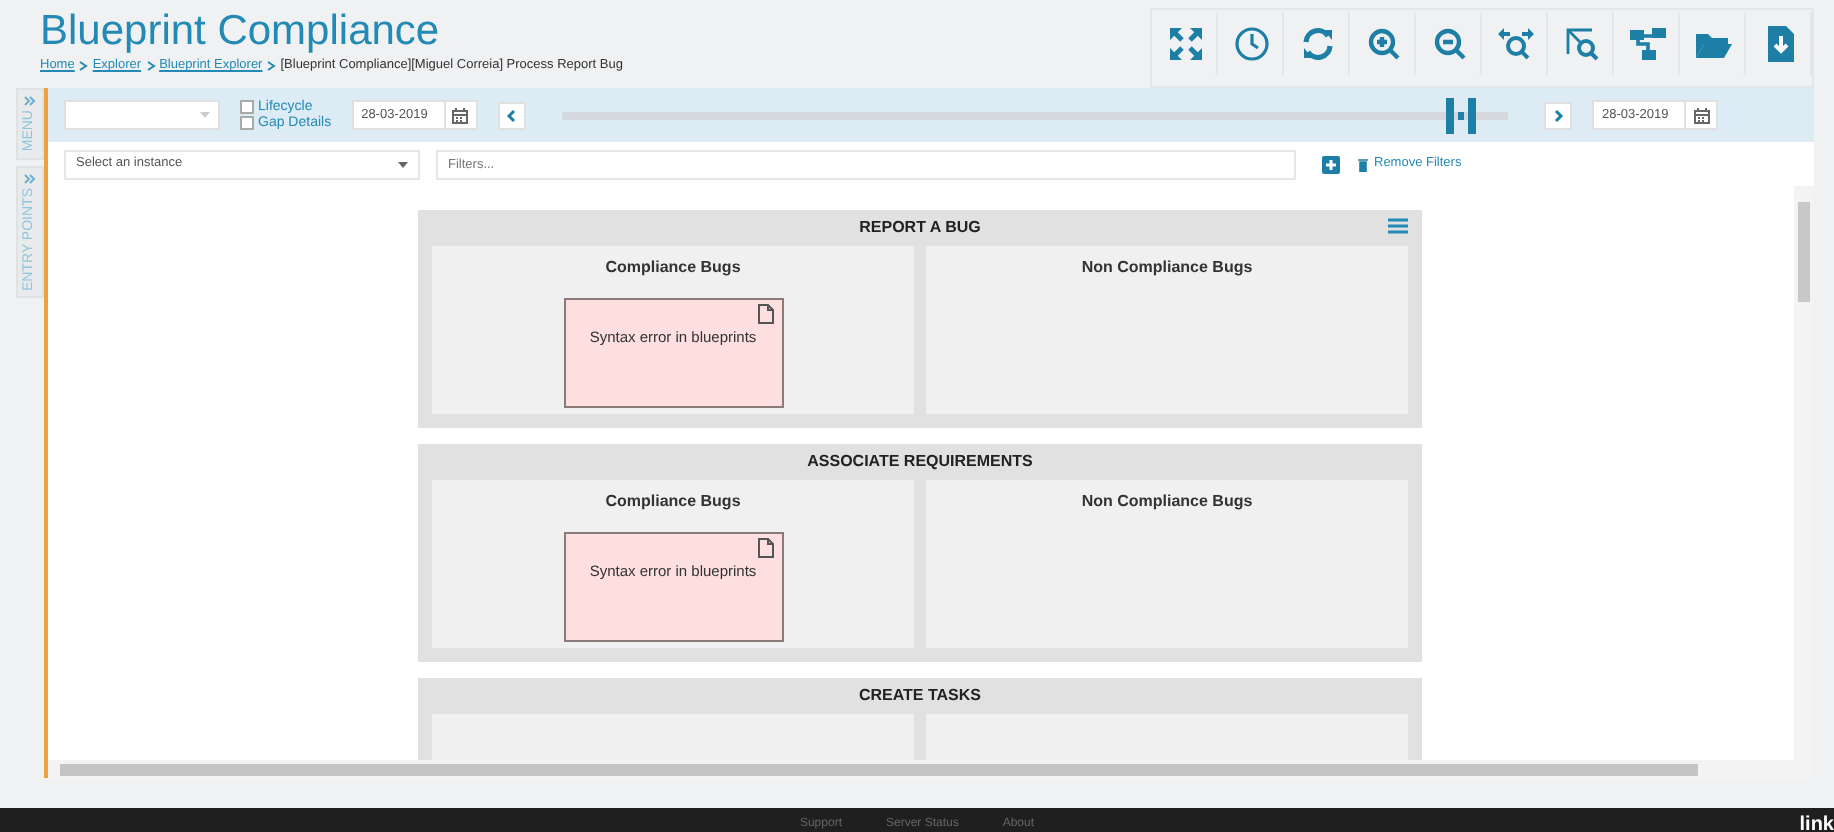  I want to click on horizontal-scrollbar, so click(931, 769).